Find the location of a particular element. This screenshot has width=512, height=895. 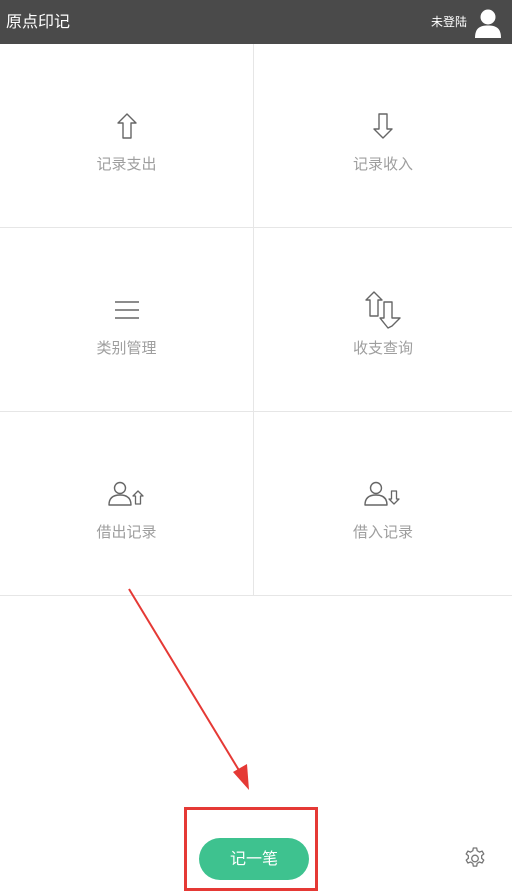

person-arrow-down-icon is located at coordinates (383, 494).